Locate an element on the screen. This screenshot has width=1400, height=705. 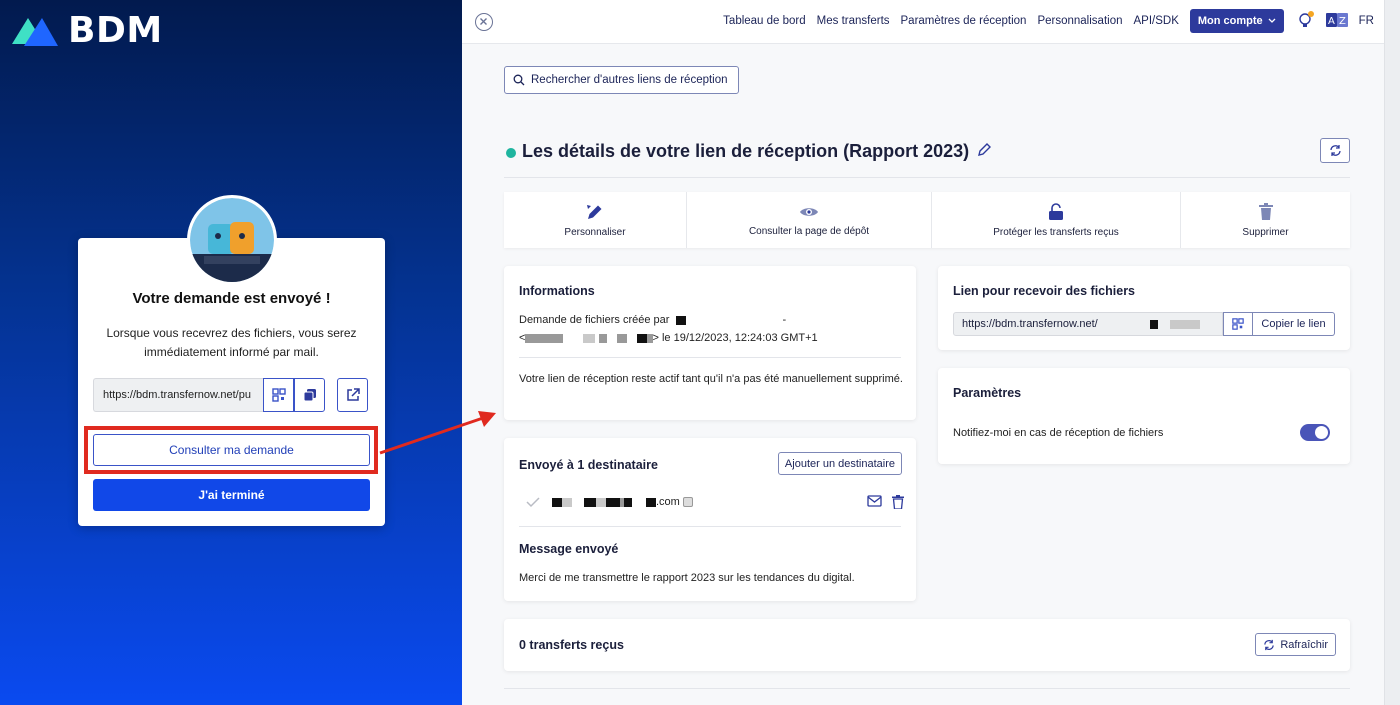
edit-title-icon is located at coordinates (984, 152).